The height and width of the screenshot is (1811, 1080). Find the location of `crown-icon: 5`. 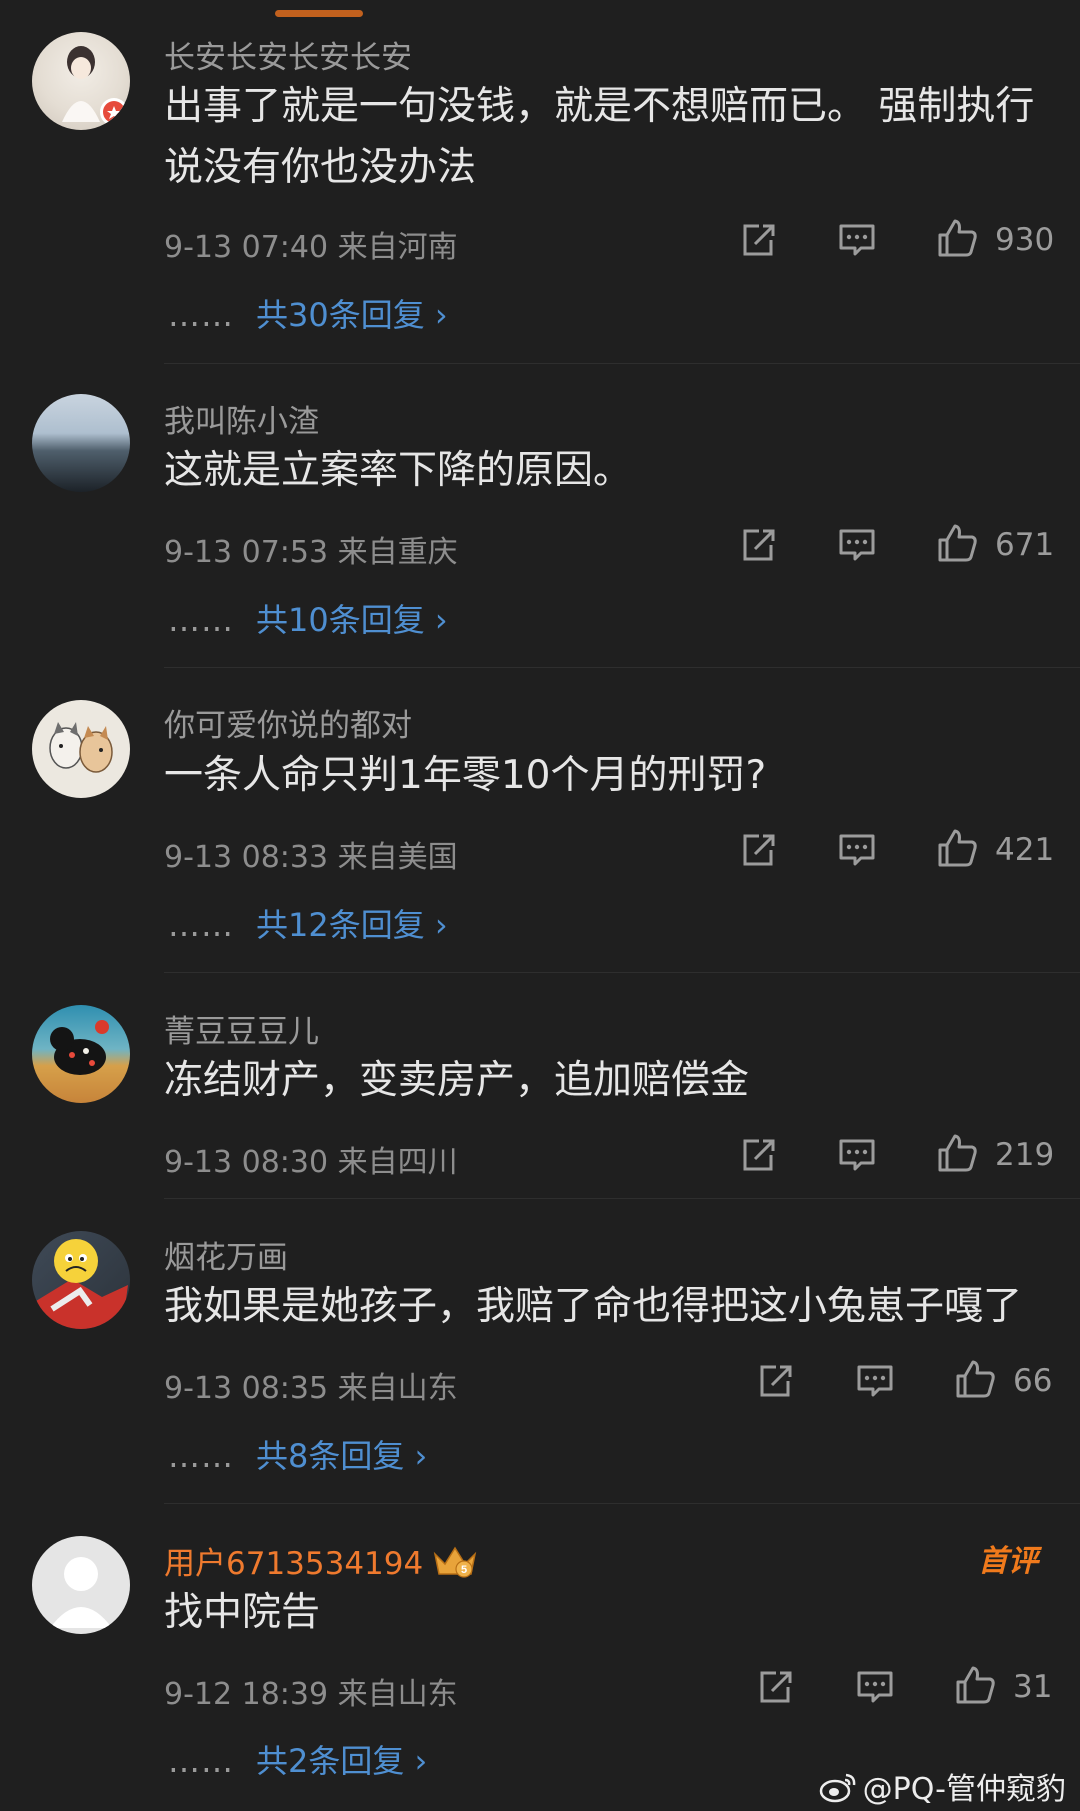

crown-icon: 5 is located at coordinates (455, 1566).